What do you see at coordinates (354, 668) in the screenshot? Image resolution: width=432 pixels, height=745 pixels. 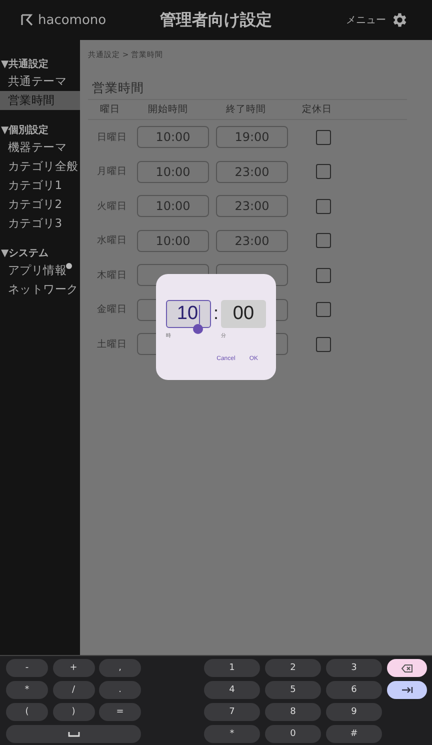 I see `keyboard-key: 3` at bounding box center [354, 668].